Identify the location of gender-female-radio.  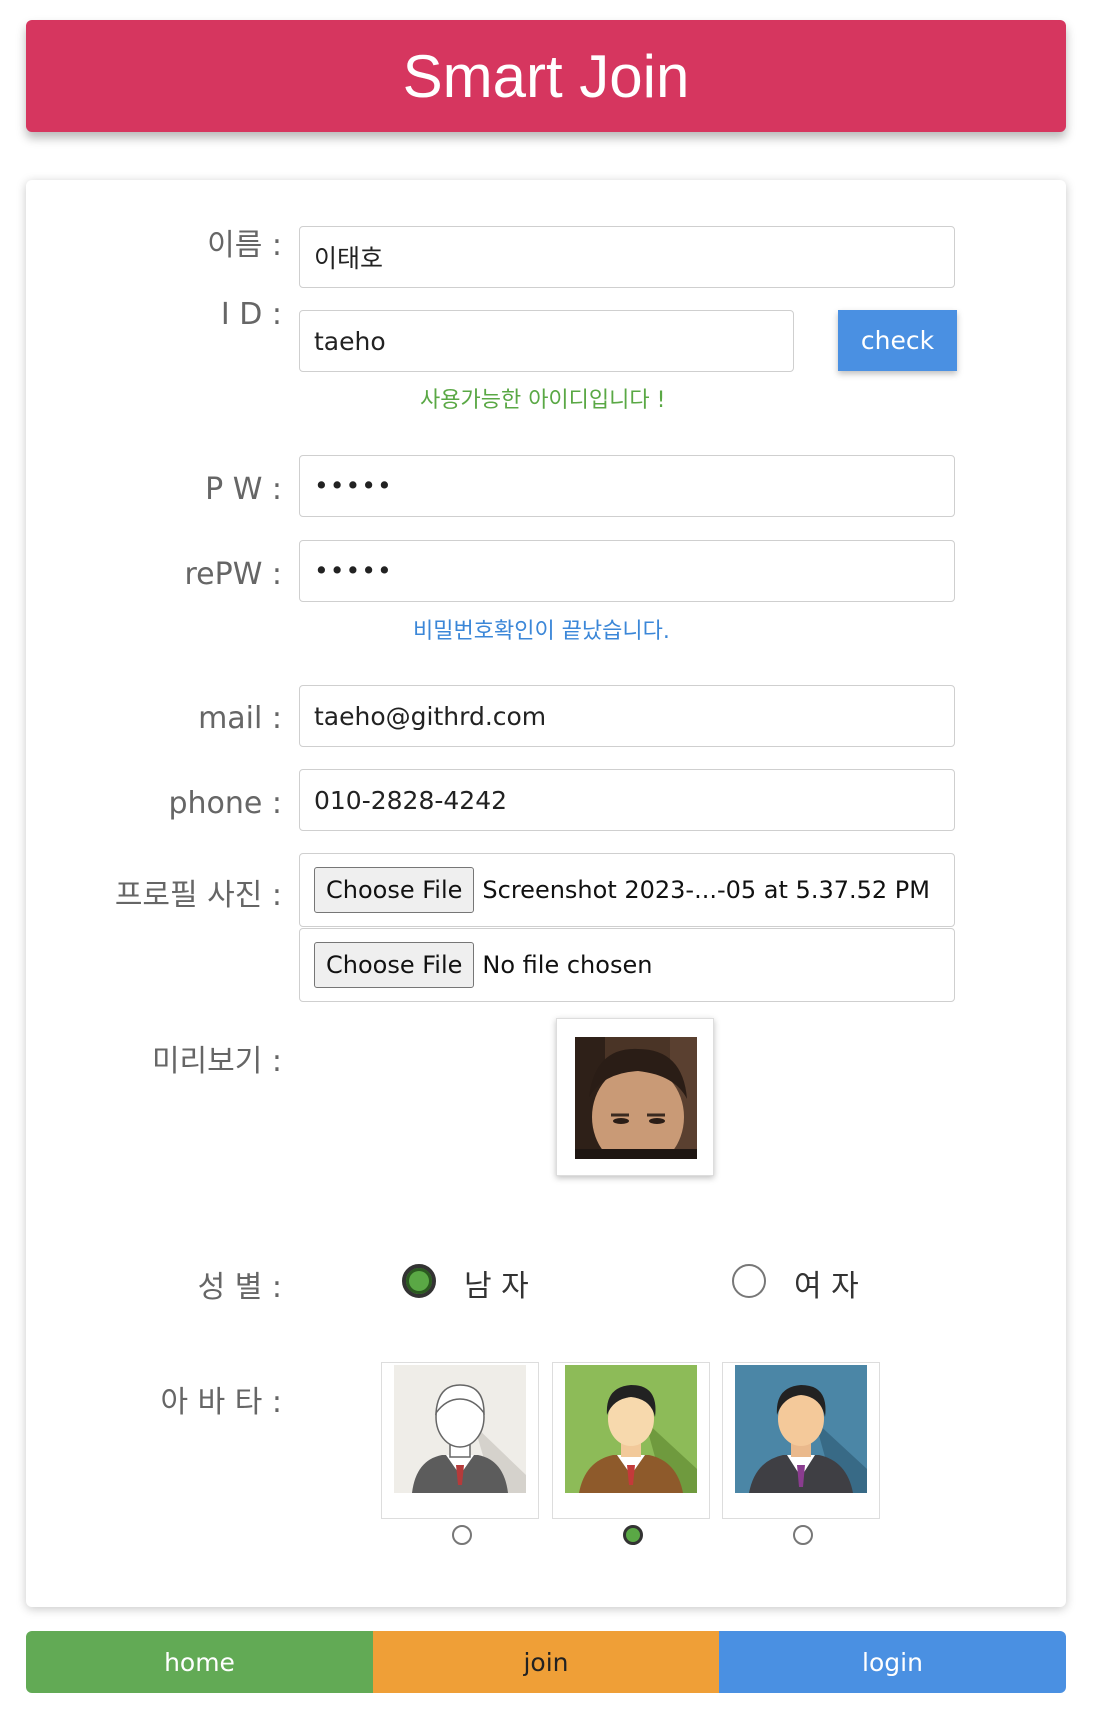
(749, 1281).